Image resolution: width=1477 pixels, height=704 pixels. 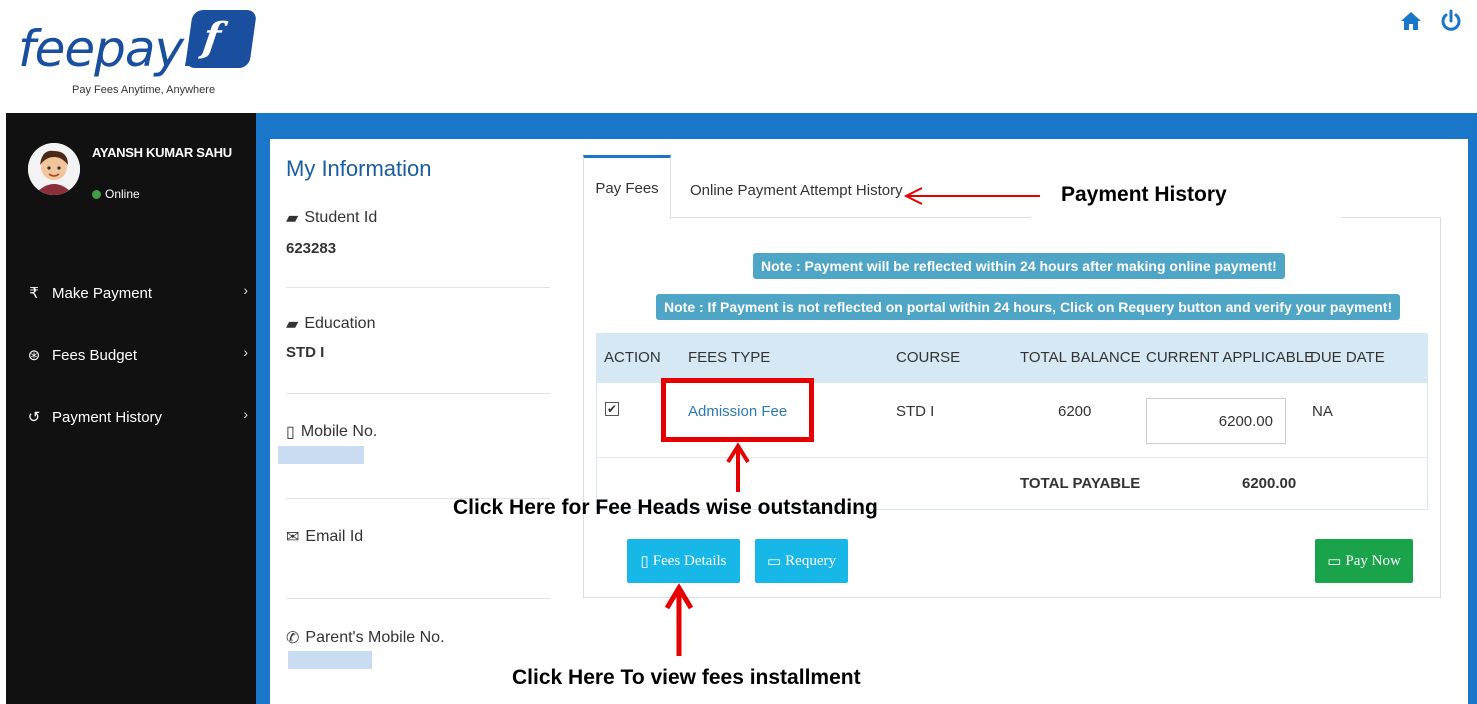 I want to click on annotation-payment-history: Payment History, so click(x=1144, y=194).